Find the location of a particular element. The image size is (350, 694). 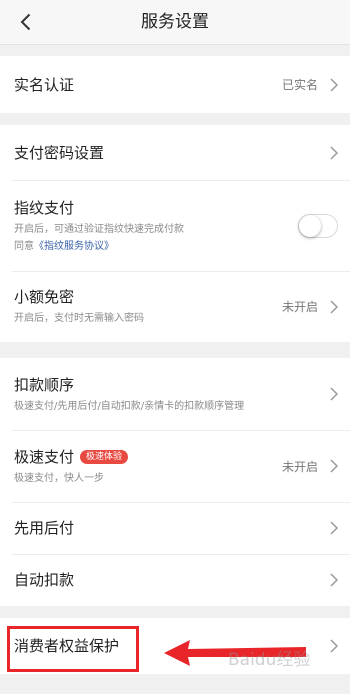

navigation-bar: 服务设置 is located at coordinates (175, 22).